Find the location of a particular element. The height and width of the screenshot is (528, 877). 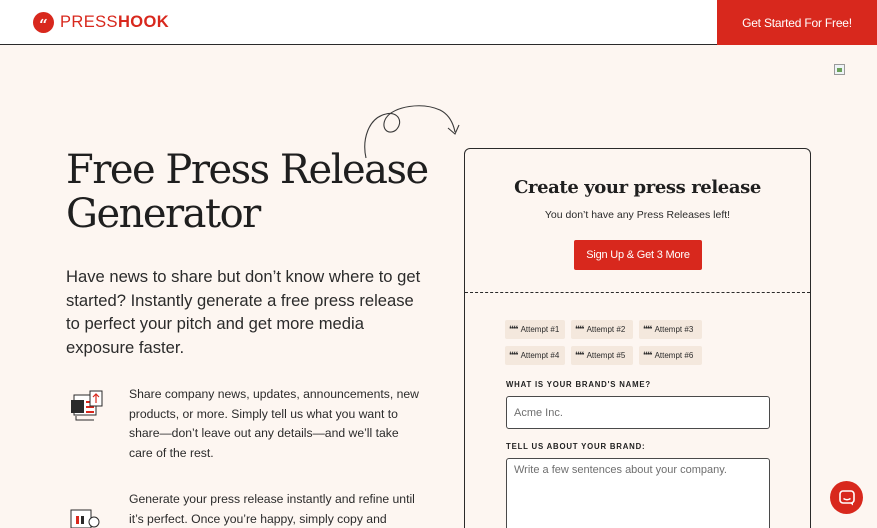

broken-image-icon is located at coordinates (839, 69).